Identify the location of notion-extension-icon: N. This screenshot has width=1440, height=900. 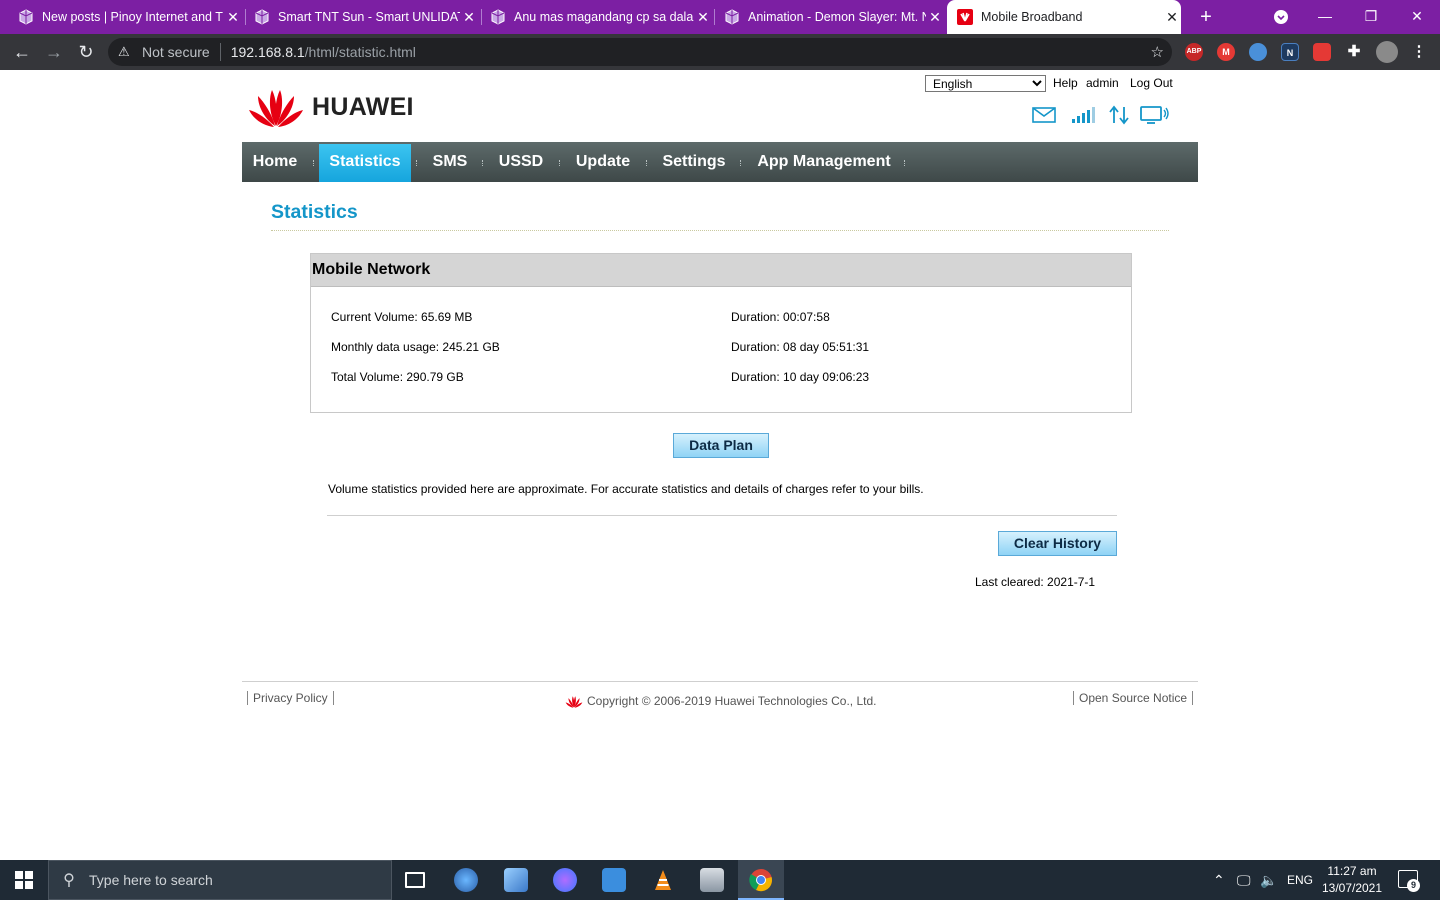
(1290, 52).